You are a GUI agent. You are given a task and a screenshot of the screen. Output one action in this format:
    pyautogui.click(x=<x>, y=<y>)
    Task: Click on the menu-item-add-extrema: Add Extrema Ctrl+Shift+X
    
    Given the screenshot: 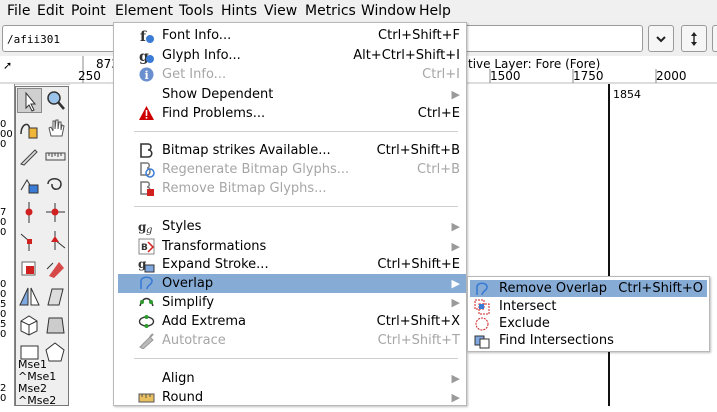 What is the action you would take?
    pyautogui.click(x=290, y=321)
    